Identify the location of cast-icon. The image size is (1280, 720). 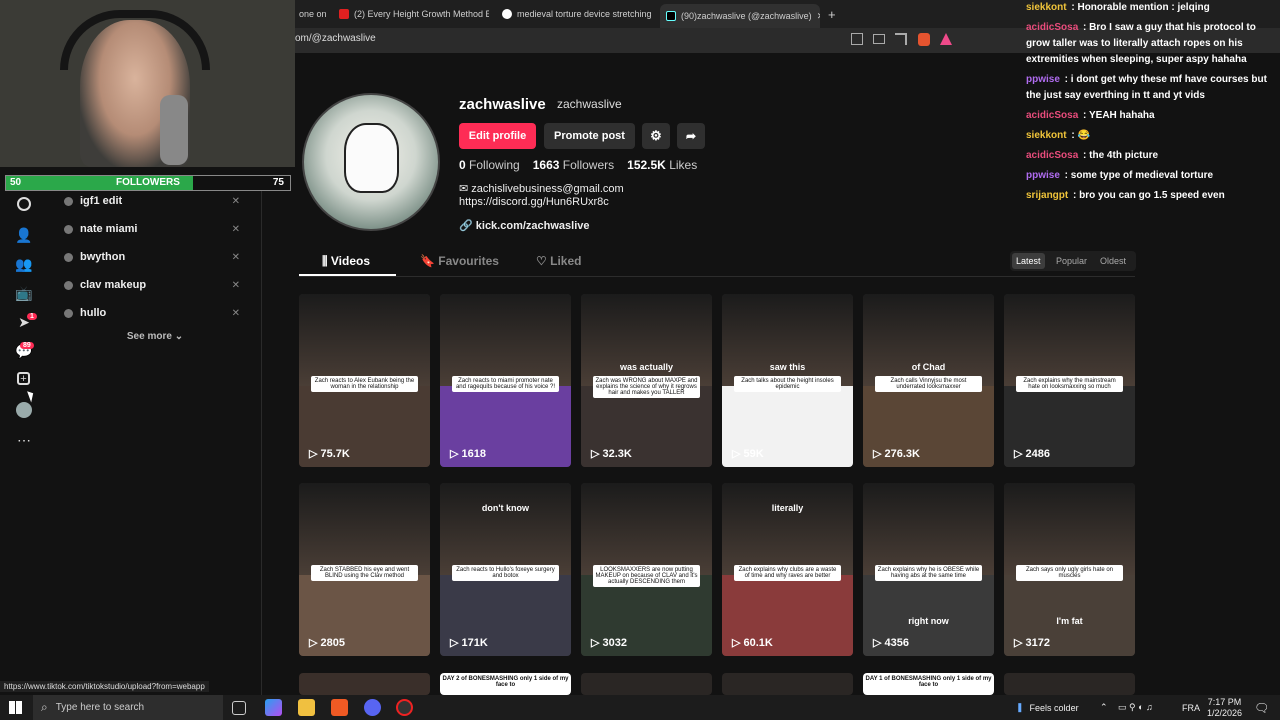
(879, 39).